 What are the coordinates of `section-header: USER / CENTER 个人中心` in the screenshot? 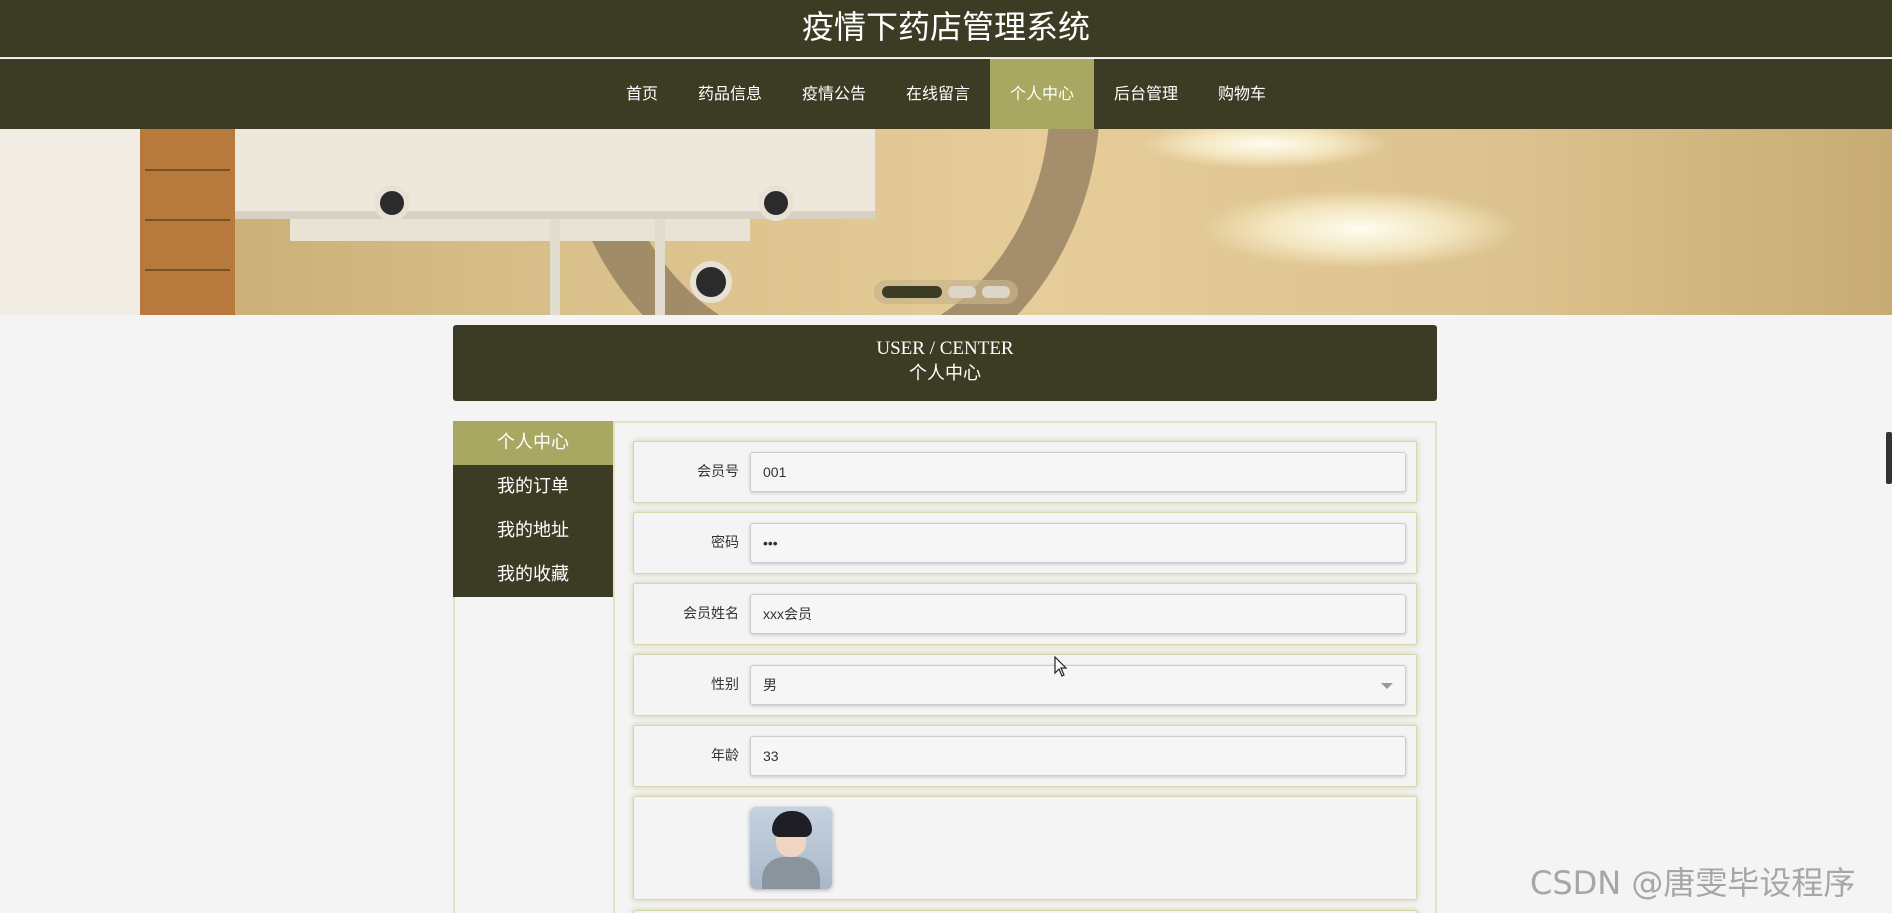 It's located at (945, 363).